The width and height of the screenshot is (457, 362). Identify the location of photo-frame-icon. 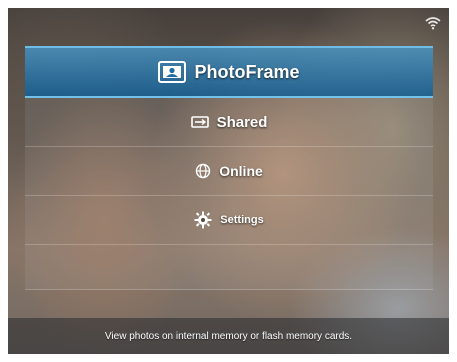
(172, 72).